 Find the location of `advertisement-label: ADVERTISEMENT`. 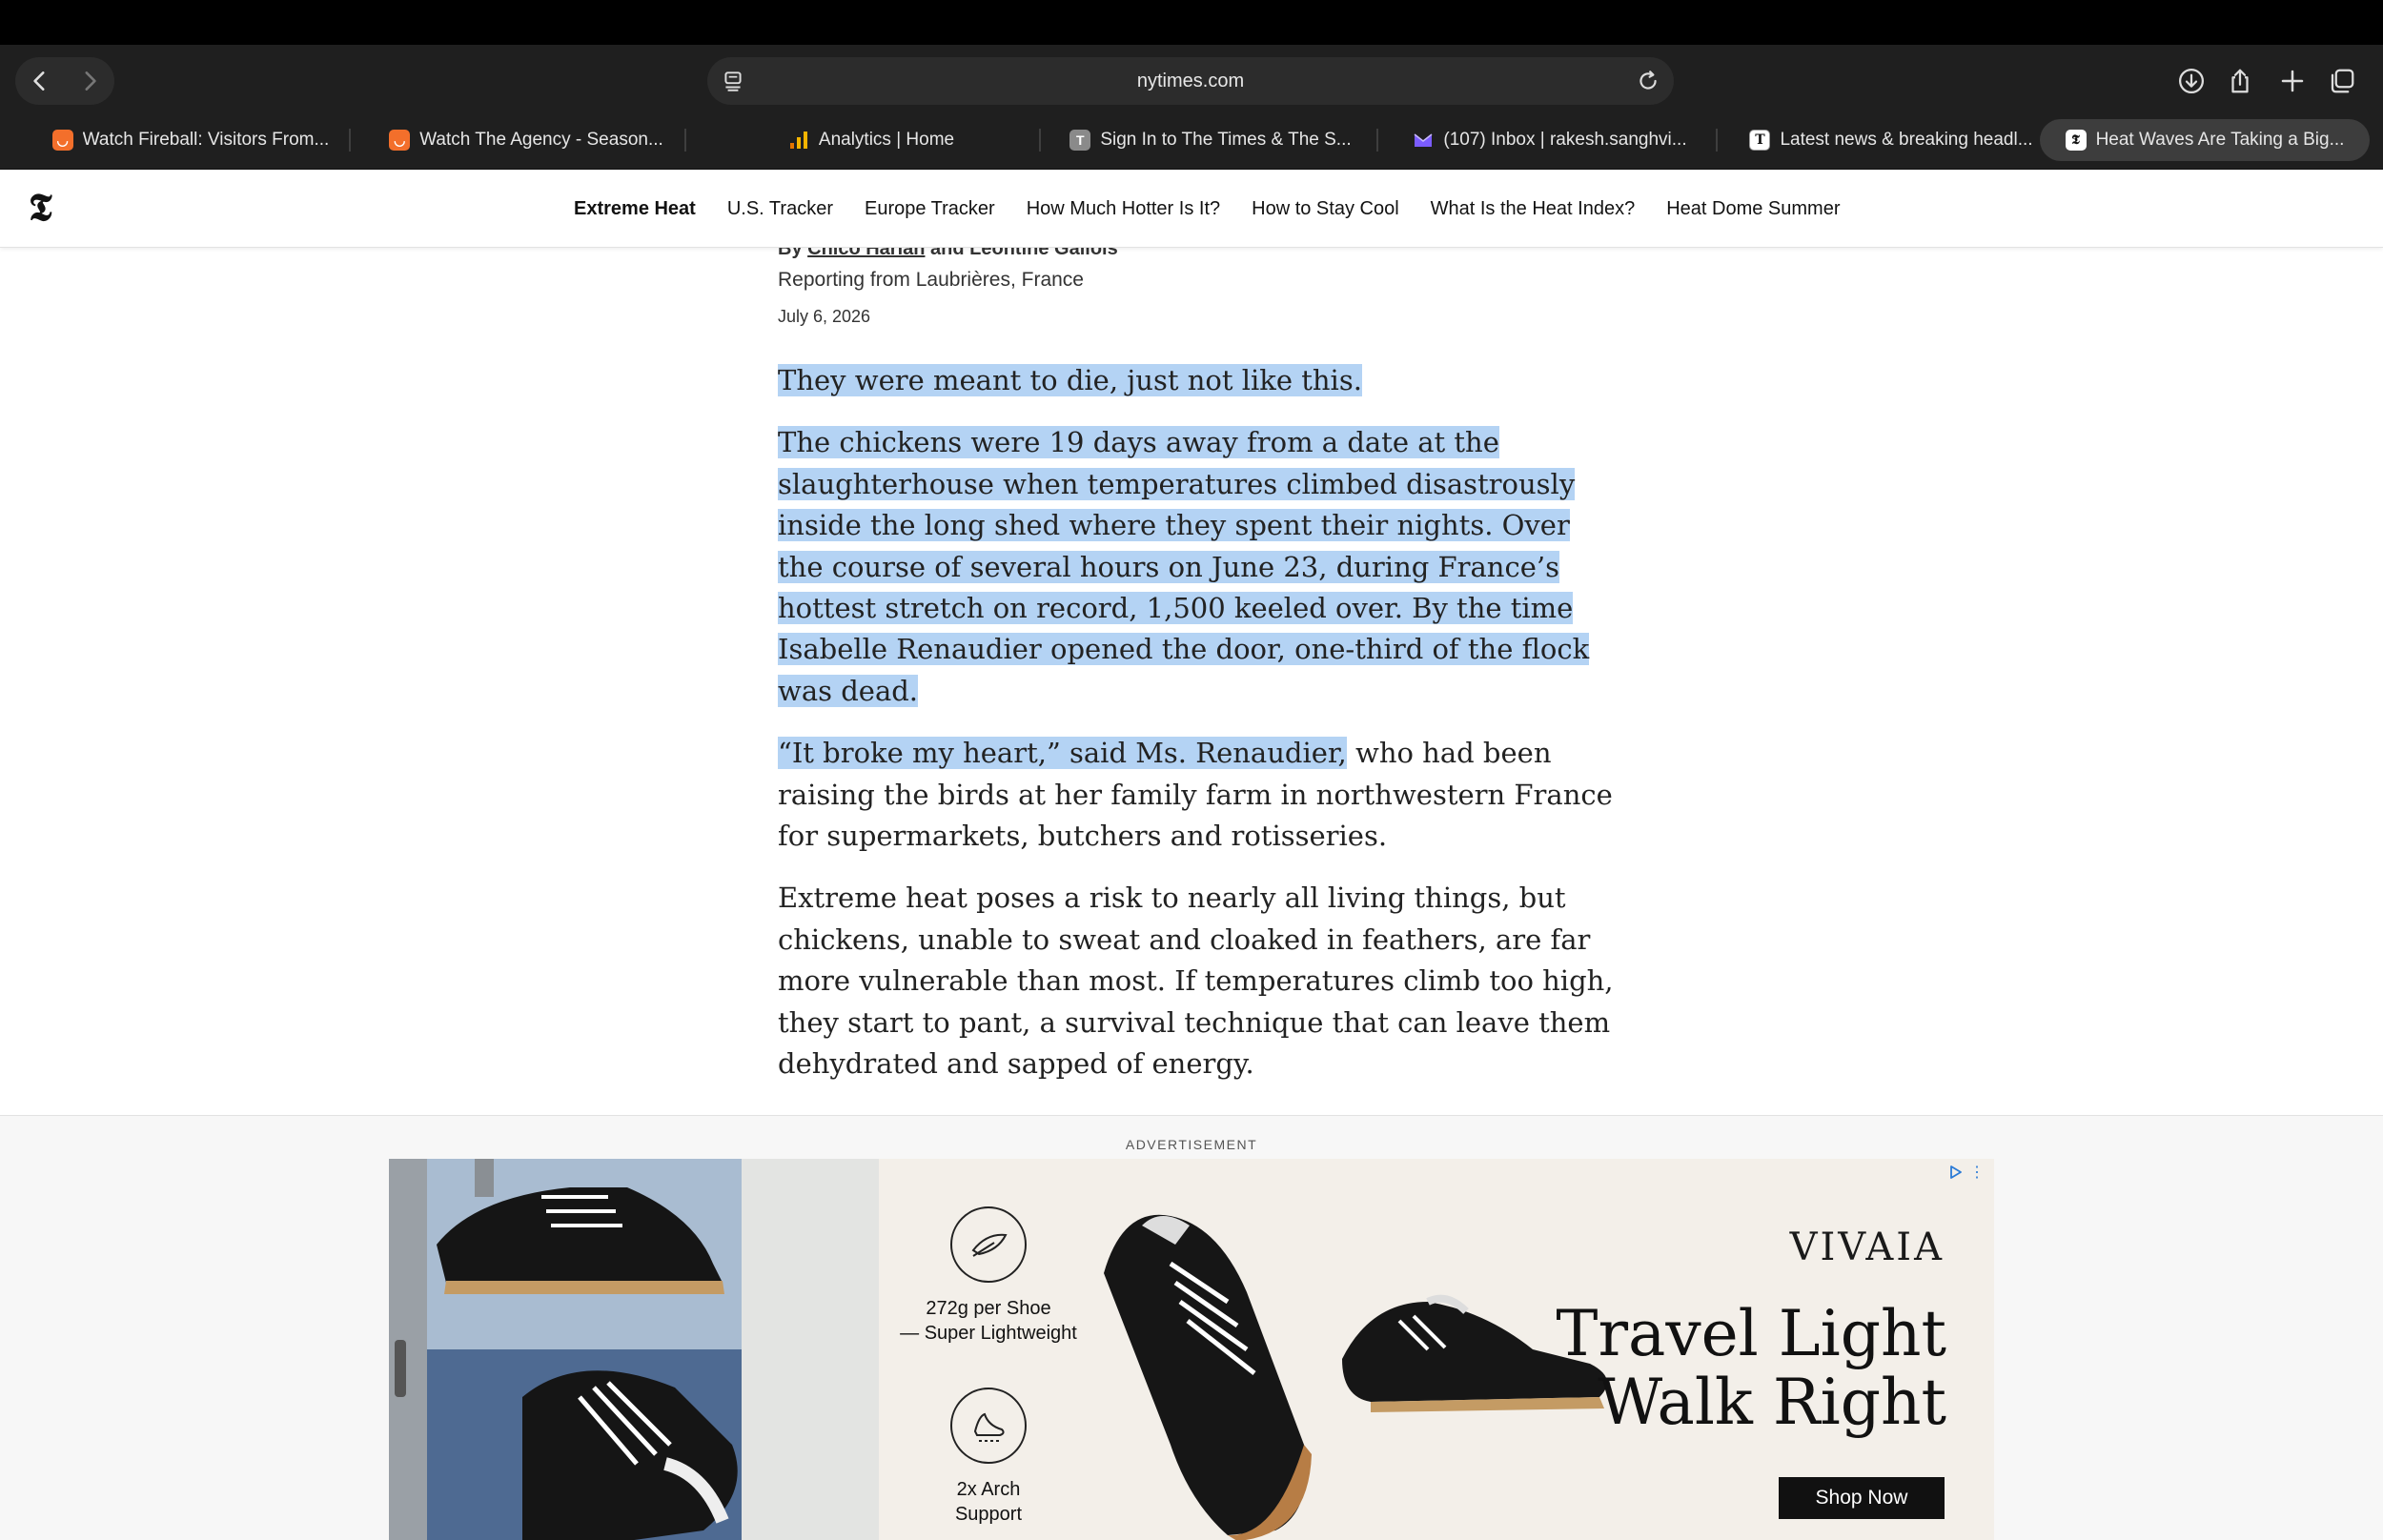

advertisement-label: ADVERTISEMENT is located at coordinates (1191, 1144).